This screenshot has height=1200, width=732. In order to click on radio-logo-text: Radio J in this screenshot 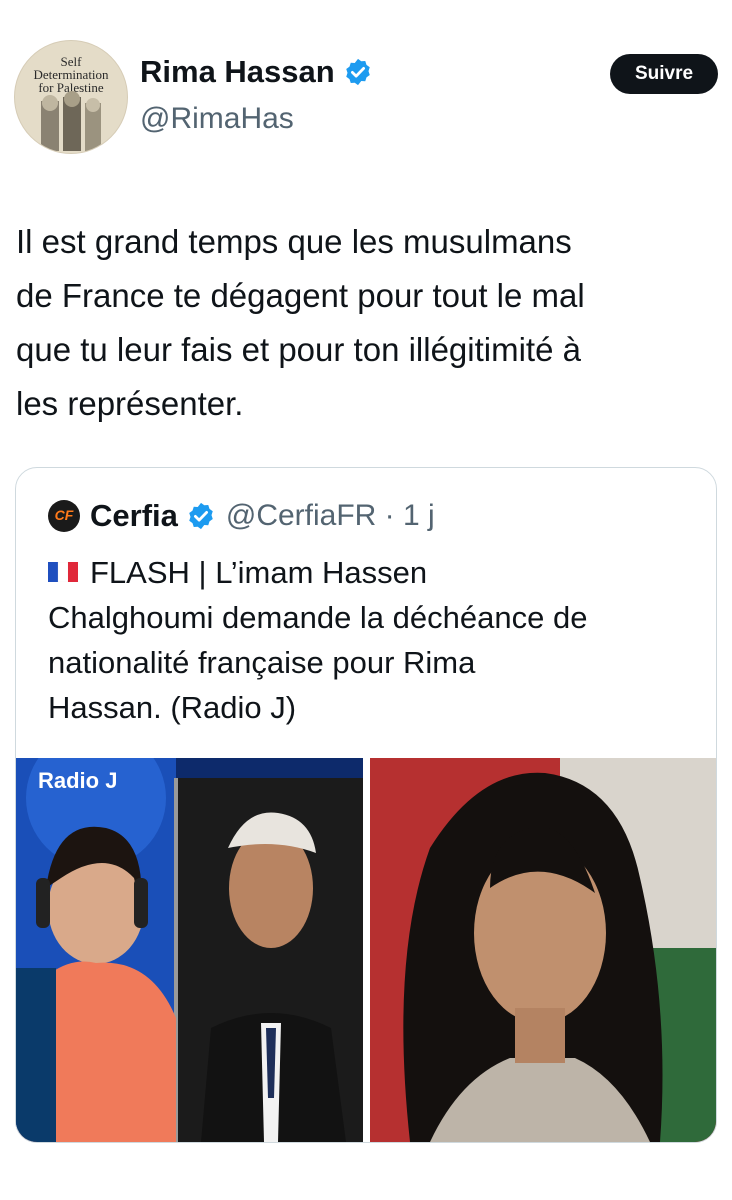, I will do `click(77, 780)`.